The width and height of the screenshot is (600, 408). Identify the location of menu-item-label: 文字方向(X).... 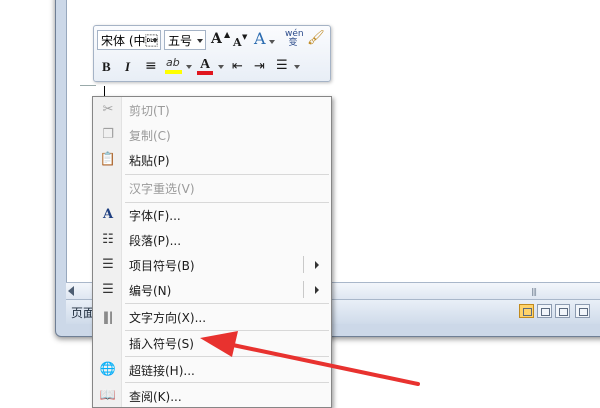
(168, 318).